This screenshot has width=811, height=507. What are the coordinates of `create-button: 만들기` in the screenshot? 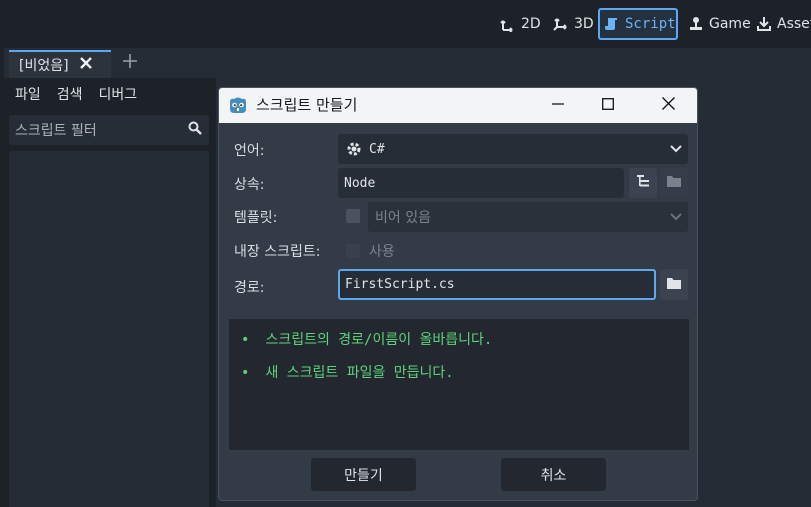 It's located at (363, 474).